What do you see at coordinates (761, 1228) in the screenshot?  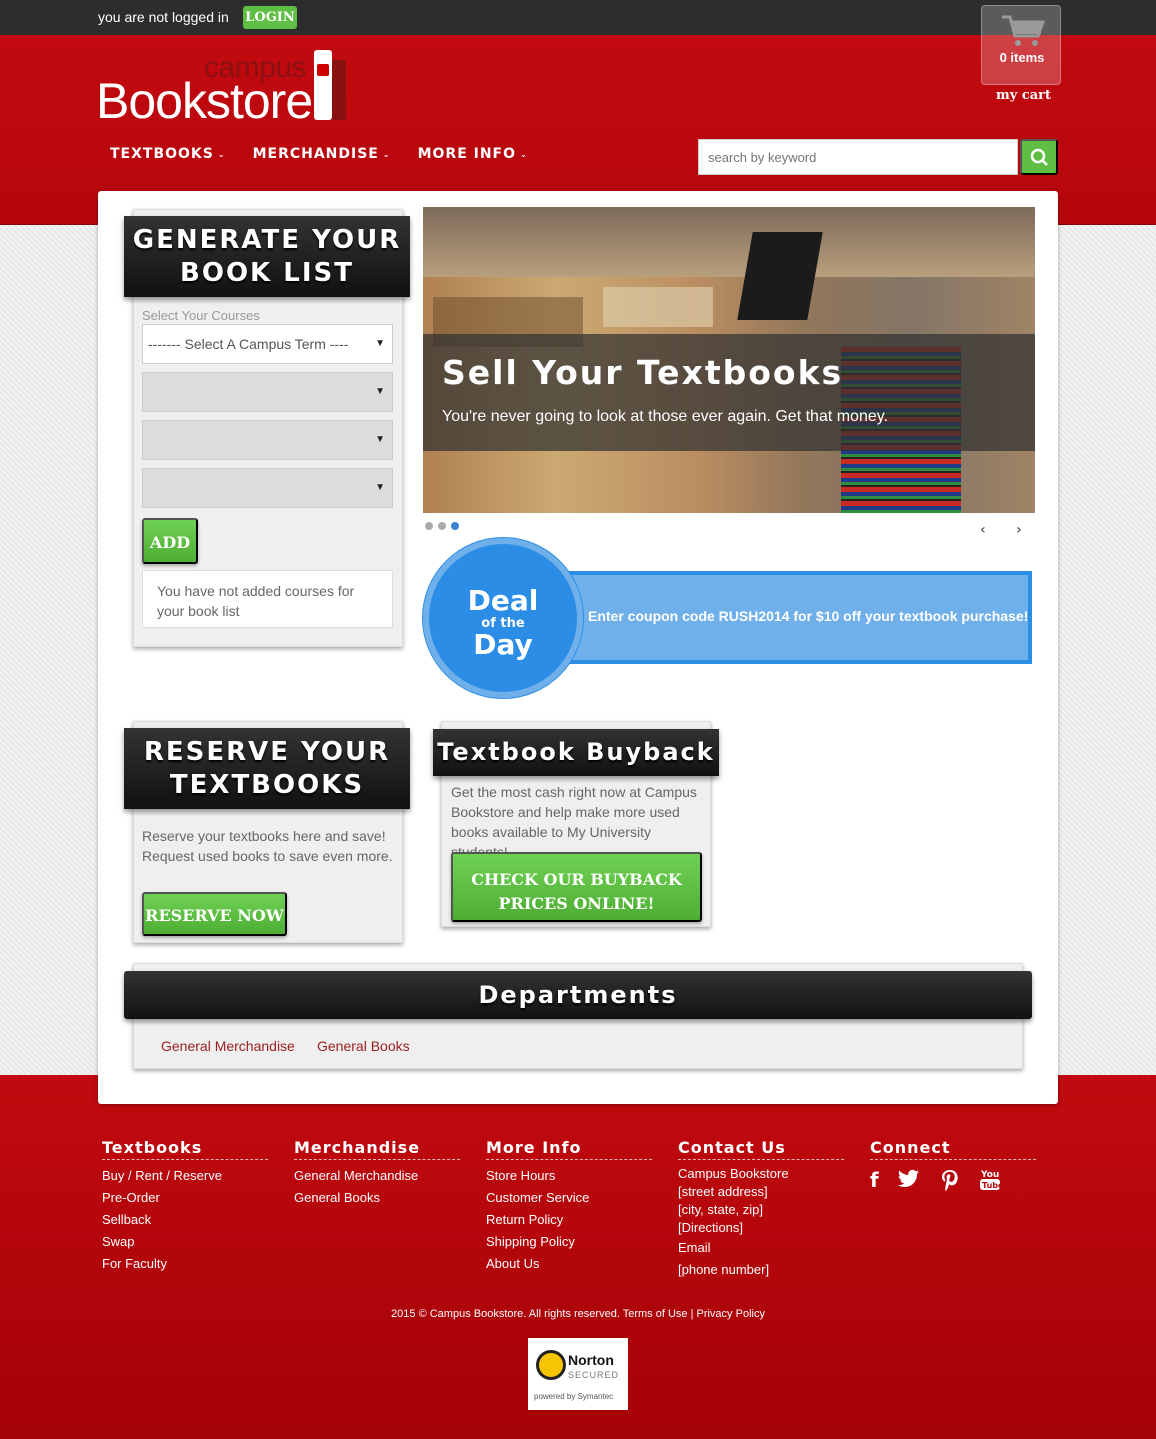 I see `directions-link: [Directions]` at bounding box center [761, 1228].